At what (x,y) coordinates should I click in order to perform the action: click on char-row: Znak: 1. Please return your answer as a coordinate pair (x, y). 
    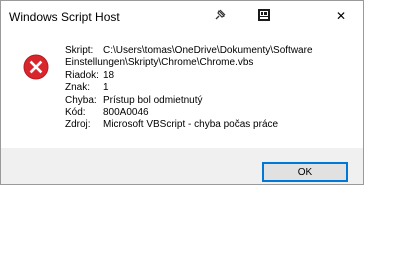
    Looking at the image, I should click on (212, 88).